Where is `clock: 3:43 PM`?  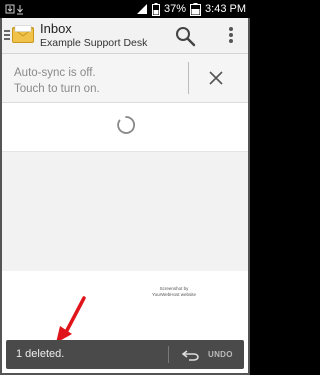
clock: 3:43 PM is located at coordinates (225, 9).